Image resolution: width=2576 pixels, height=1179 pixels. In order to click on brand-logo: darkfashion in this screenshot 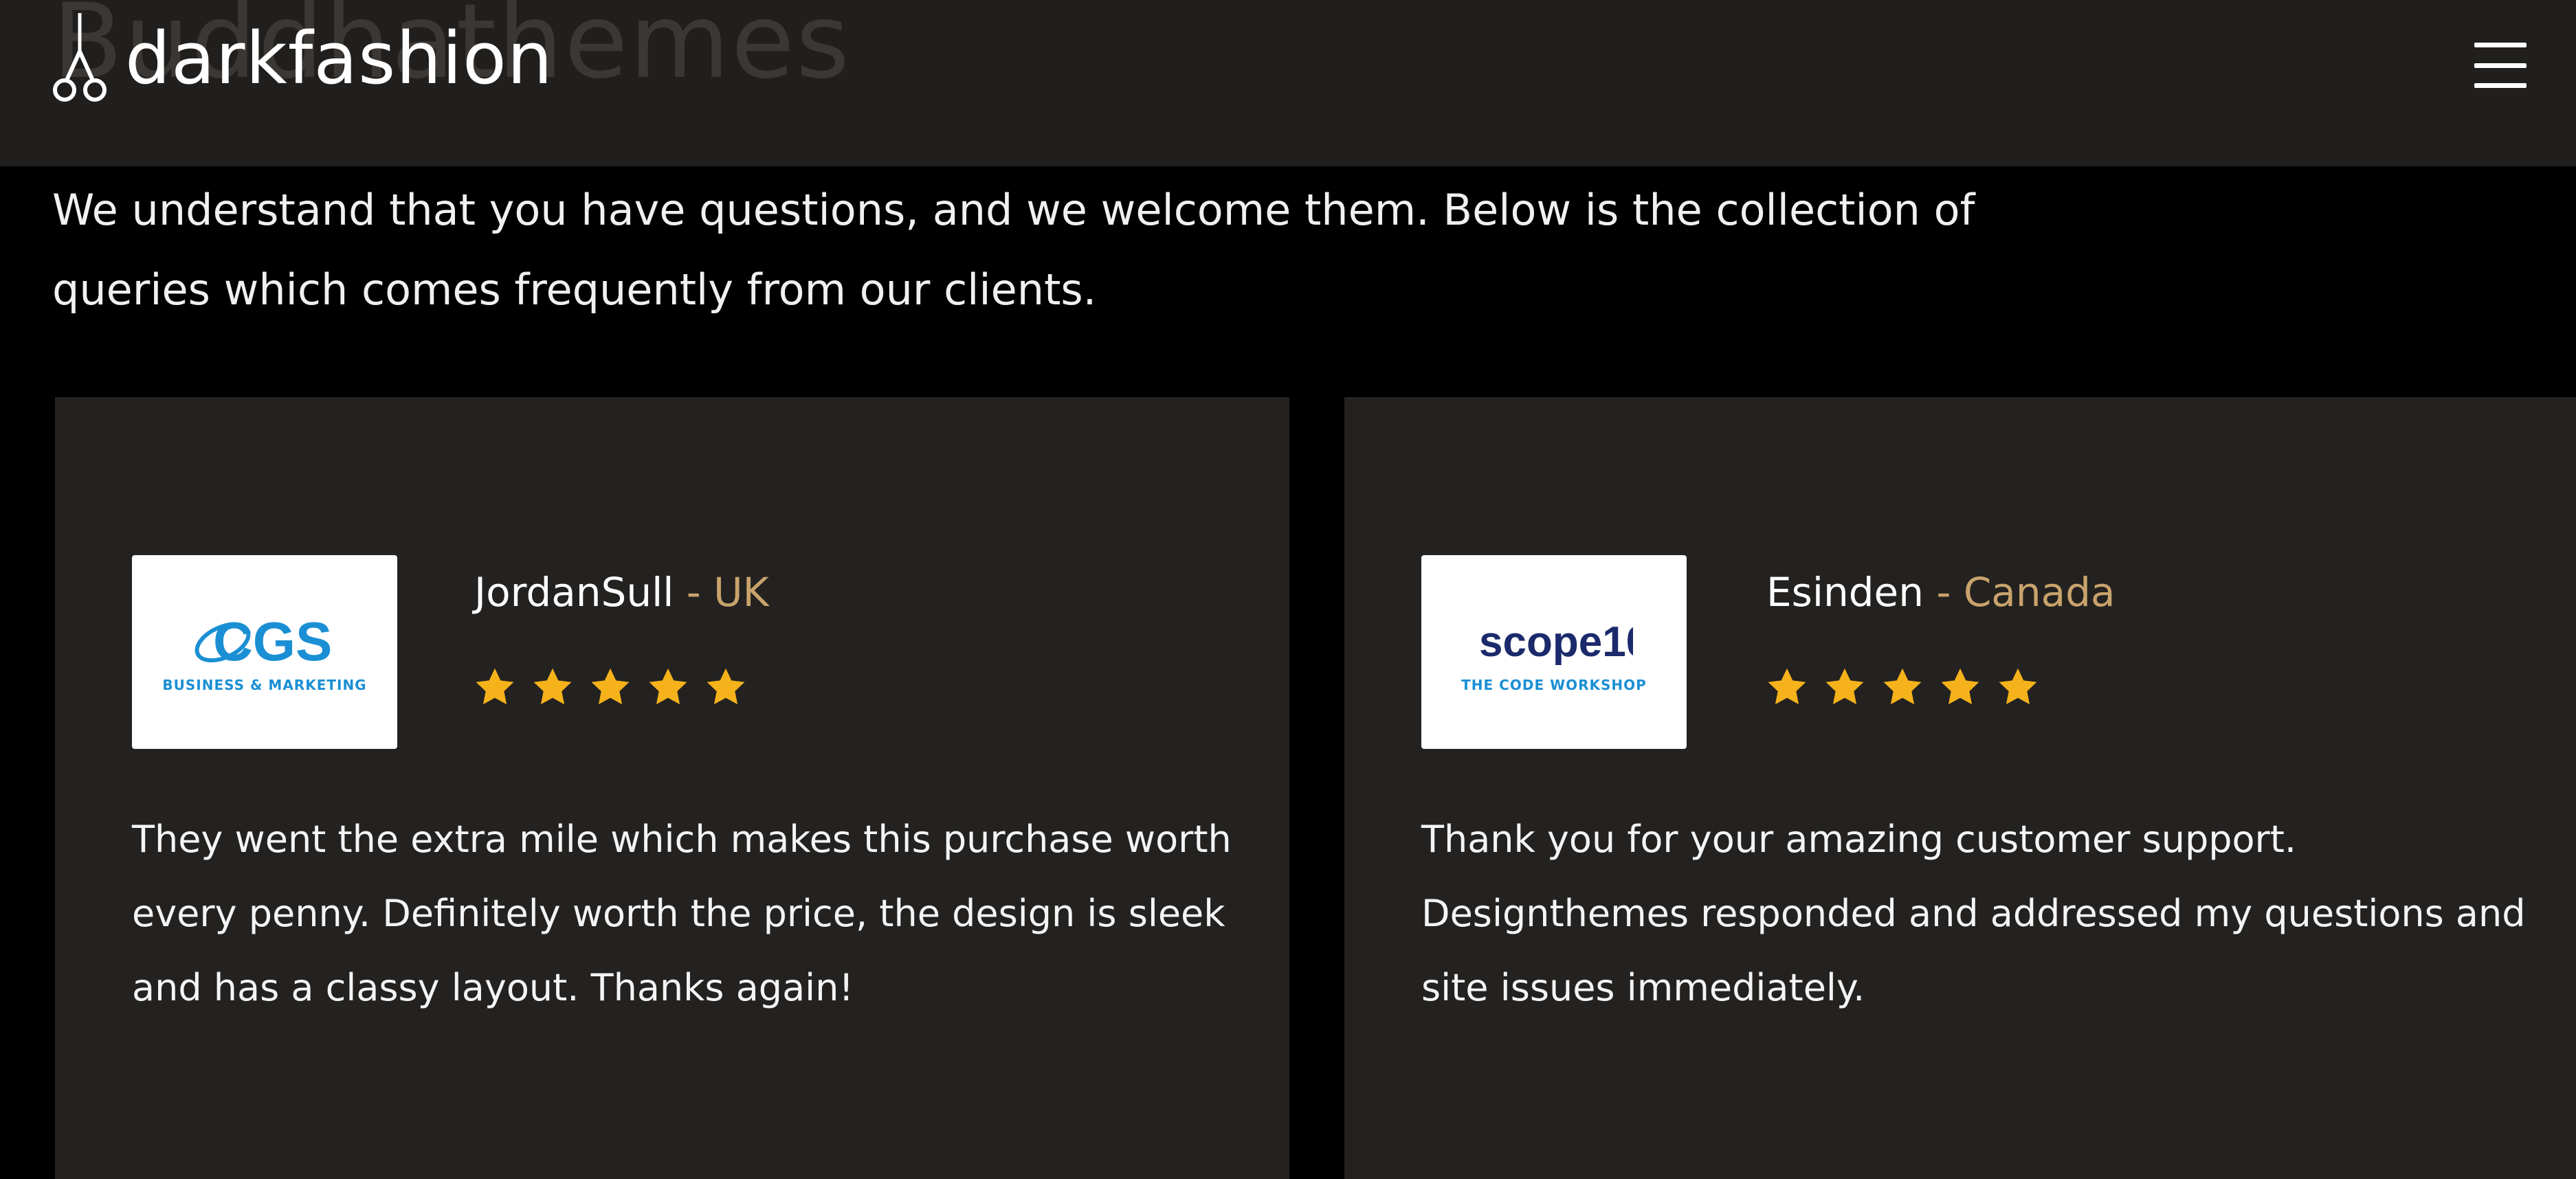, I will do `click(302, 58)`.